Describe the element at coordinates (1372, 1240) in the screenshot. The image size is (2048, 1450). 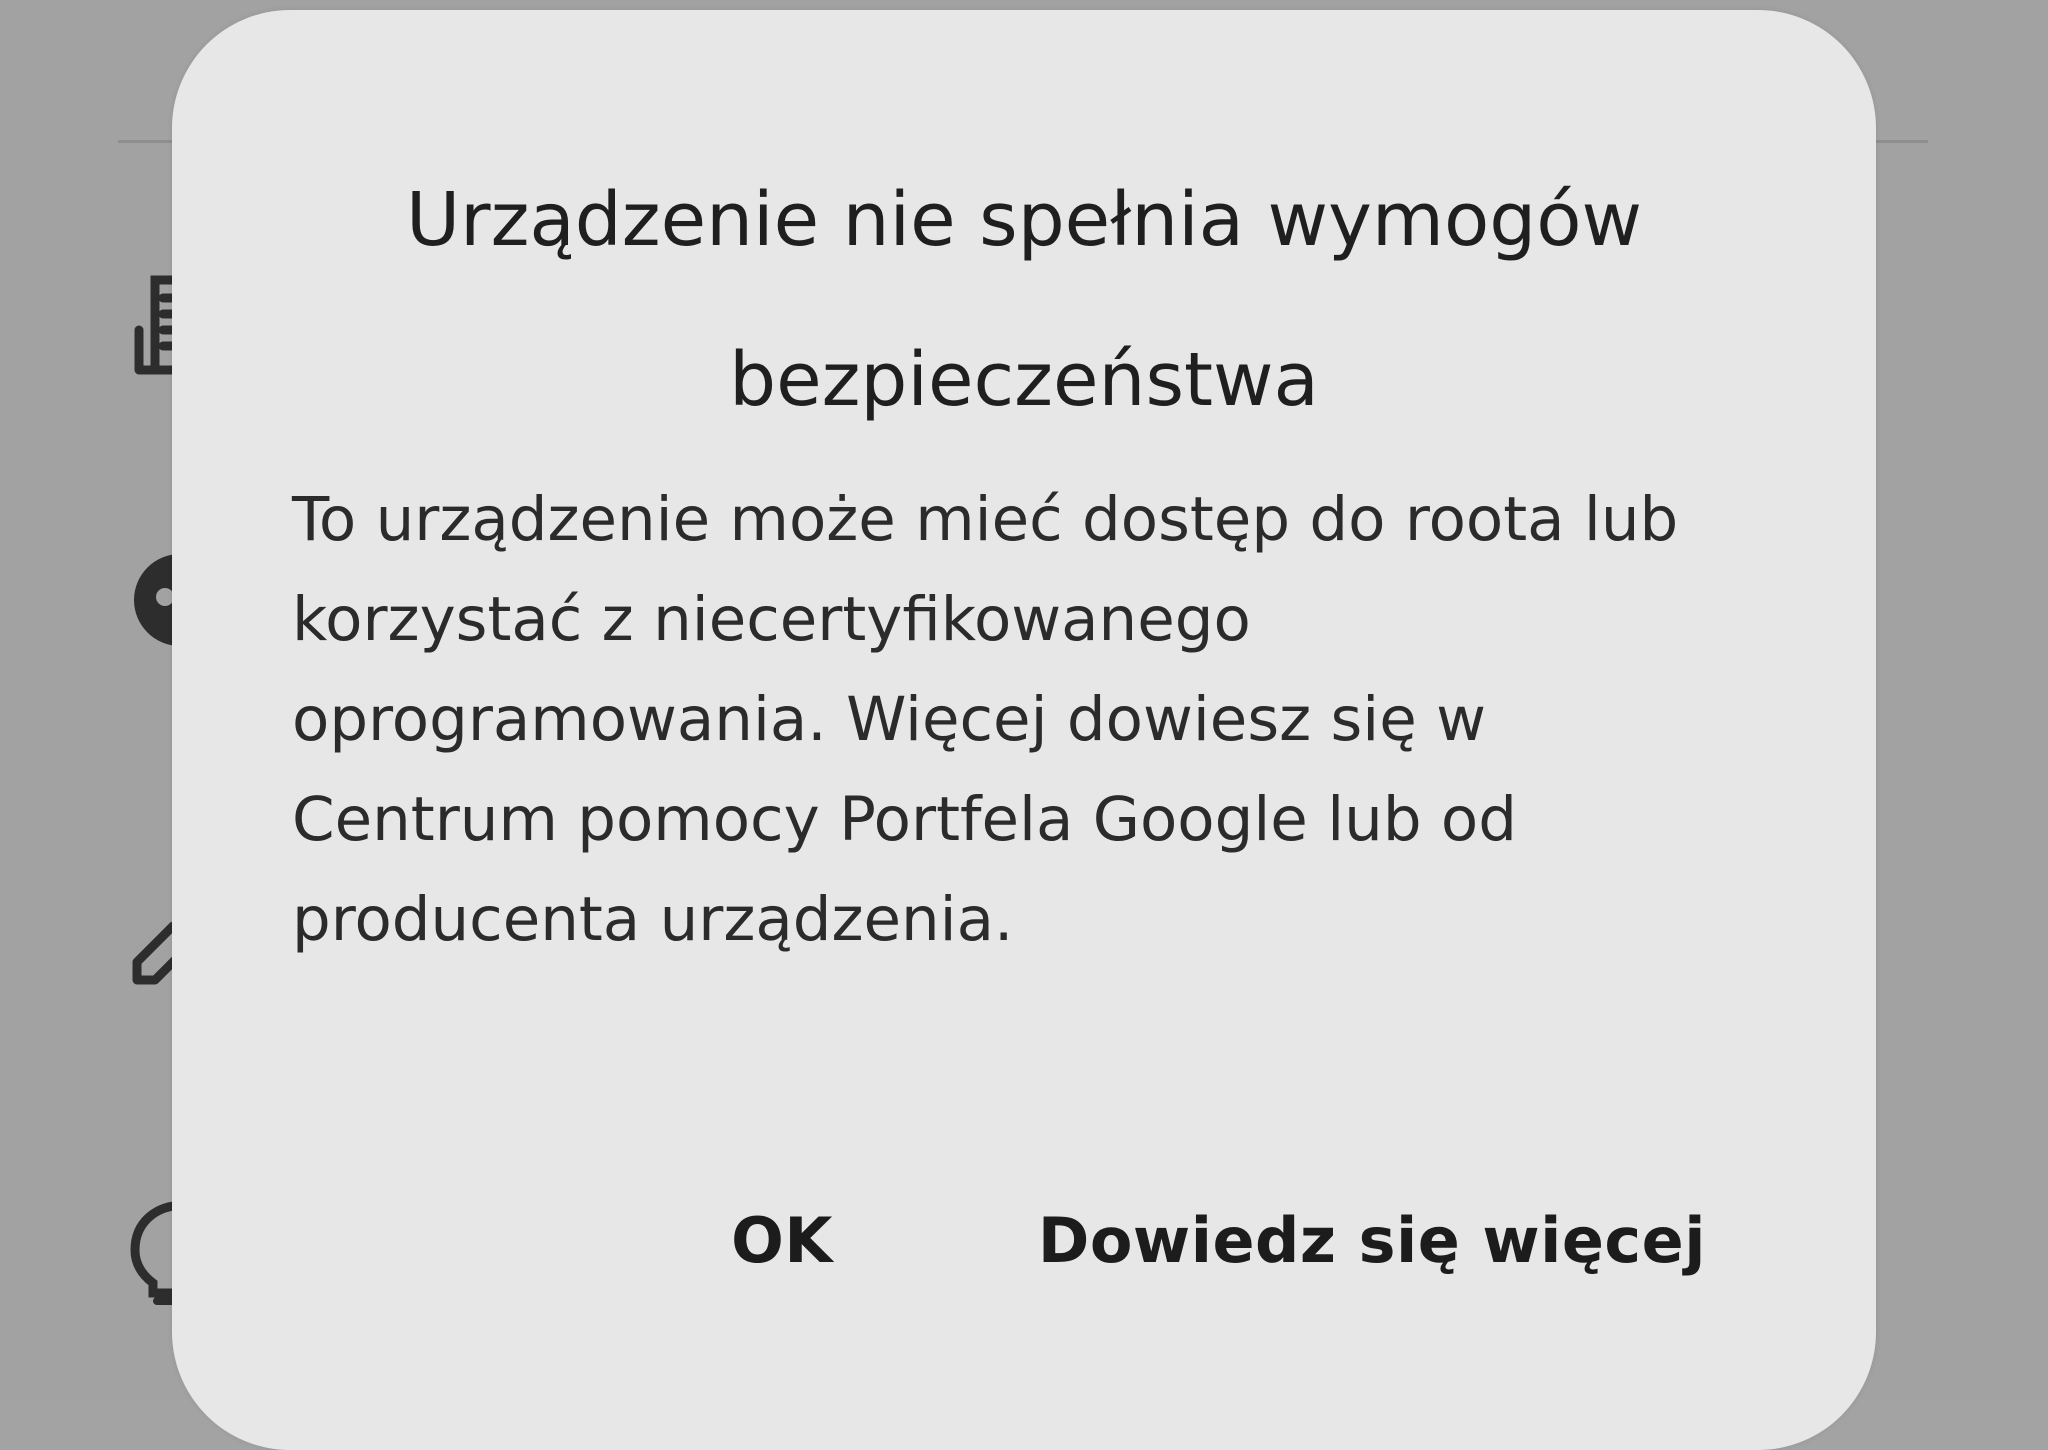
I see `learn-more-button: Dowiedz się więcej` at that location.